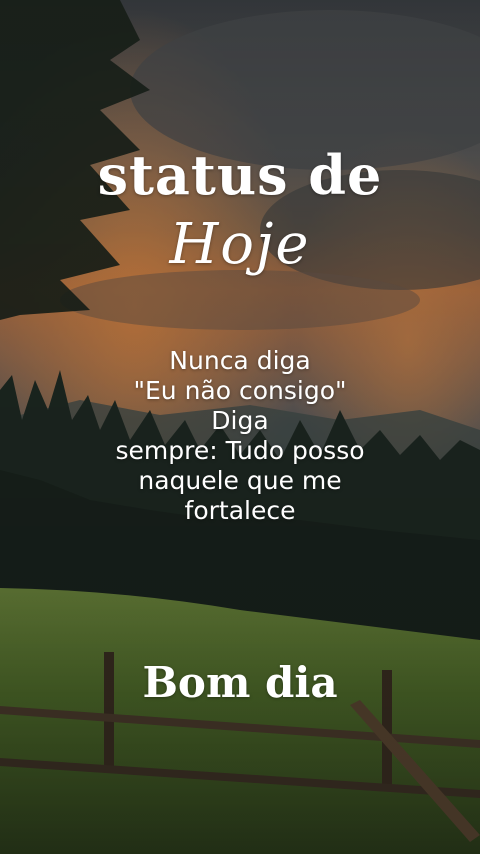 This screenshot has width=480, height=854. Describe the element at coordinates (240, 390) in the screenshot. I see `quote-line: "Eu não consigo"` at that location.